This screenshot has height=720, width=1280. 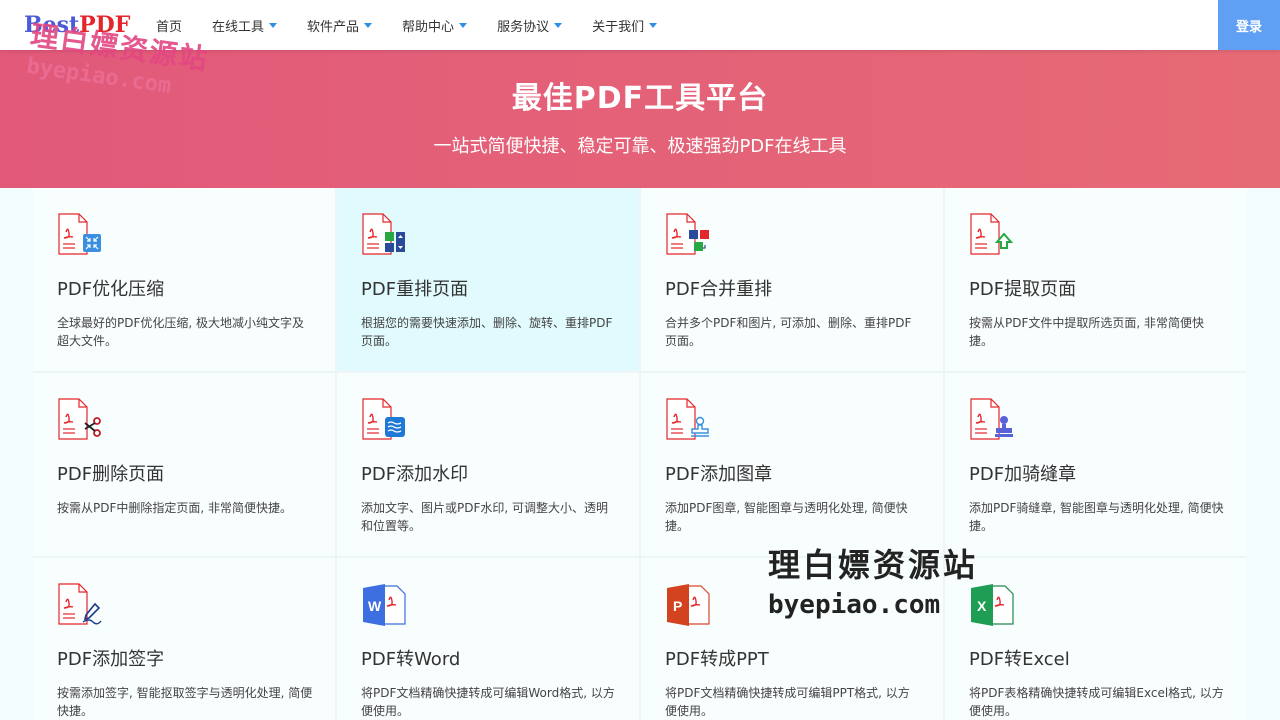 I want to click on tool-card-sign: PDF添加签字 按需添加签字, 智能抠取签字与透明化处理, 简便快捷。, so click(x=184, y=639).